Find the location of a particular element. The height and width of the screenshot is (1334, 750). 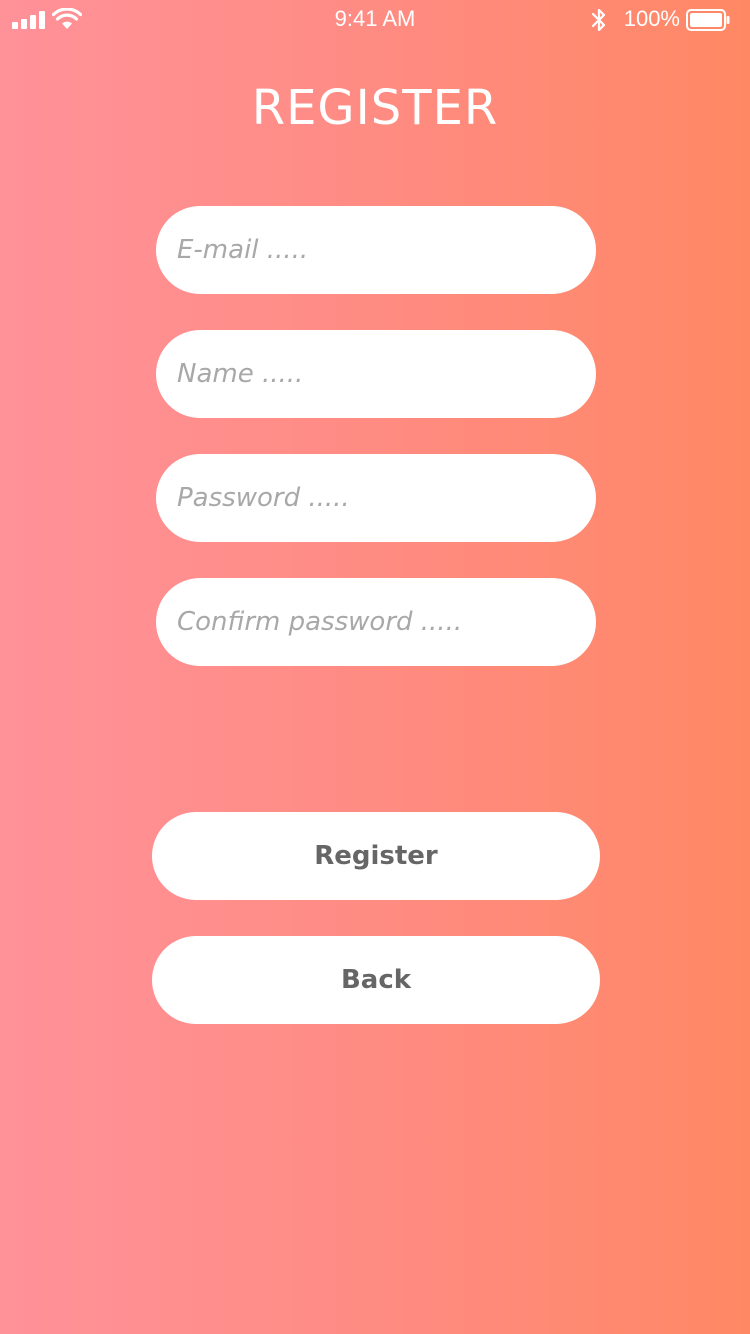

page-title: REGISTER is located at coordinates (375, 108).